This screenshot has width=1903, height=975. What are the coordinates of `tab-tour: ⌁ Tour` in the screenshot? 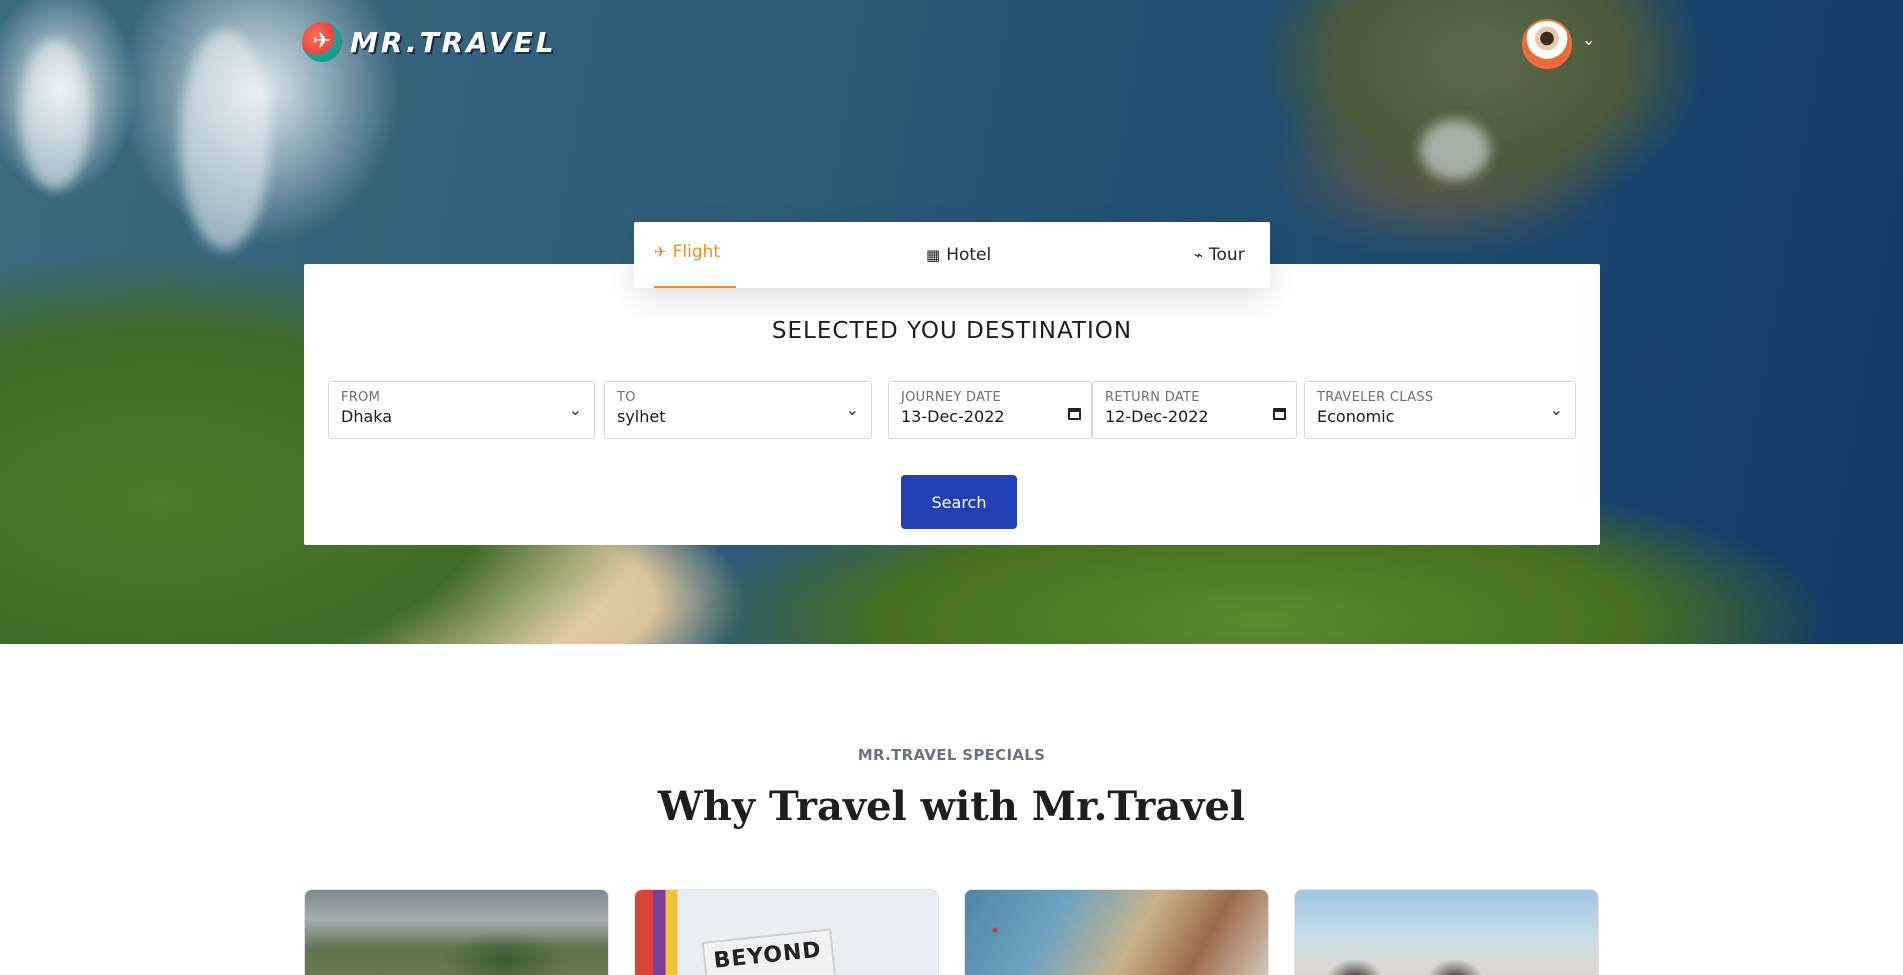 It's located at (1219, 255).